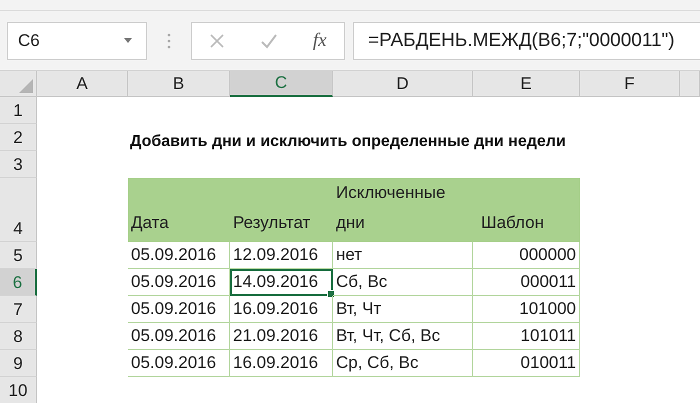 The image size is (700, 403). Describe the element at coordinates (526, 84) in the screenshot. I see `column-header: E` at that location.